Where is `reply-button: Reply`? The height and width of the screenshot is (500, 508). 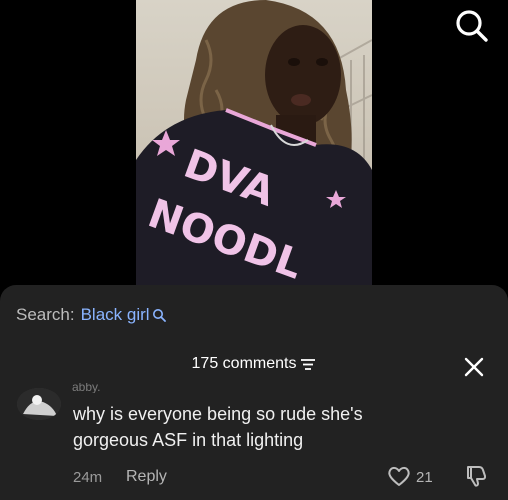 reply-button: Reply is located at coordinates (146, 477).